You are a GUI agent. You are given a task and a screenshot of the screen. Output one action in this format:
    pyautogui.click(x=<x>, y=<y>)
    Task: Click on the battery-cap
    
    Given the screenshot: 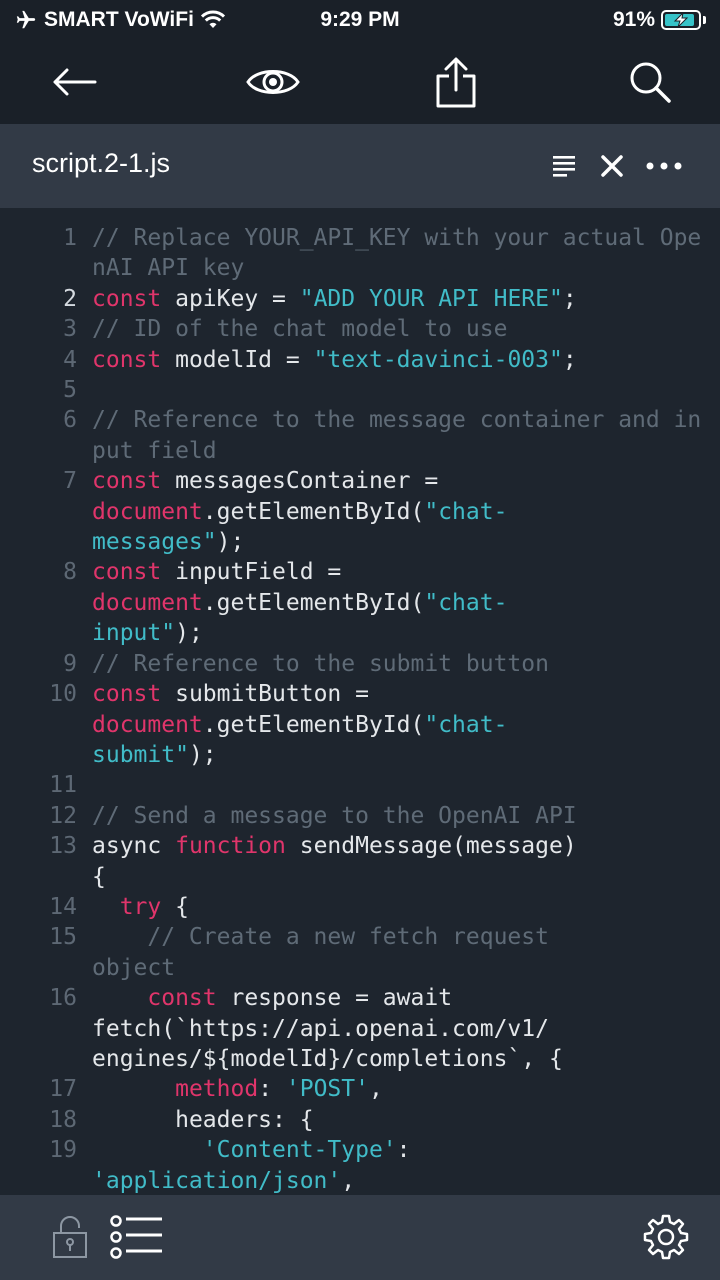 What is the action you would take?
    pyautogui.click(x=704, y=20)
    